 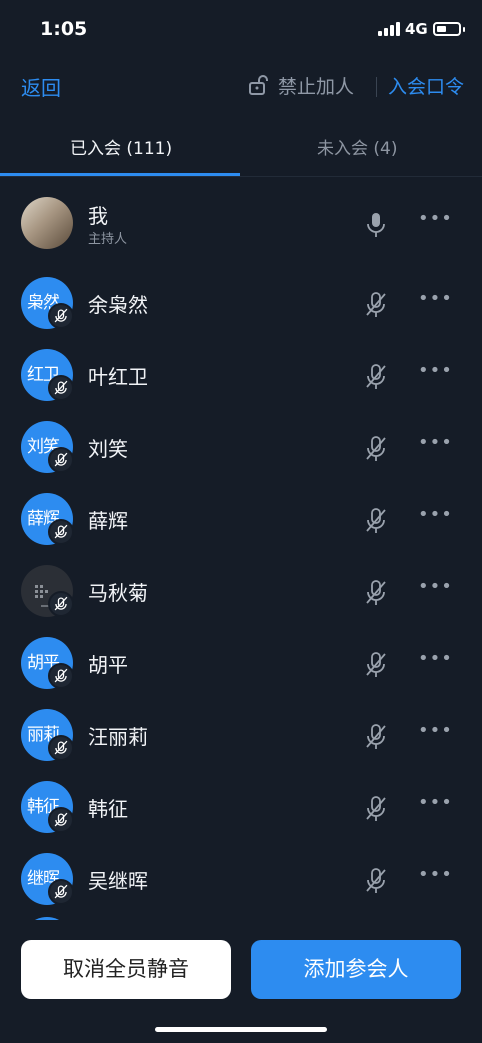 I want to click on participant-row: 胡平 胡平 •••, so click(x=241, y=656).